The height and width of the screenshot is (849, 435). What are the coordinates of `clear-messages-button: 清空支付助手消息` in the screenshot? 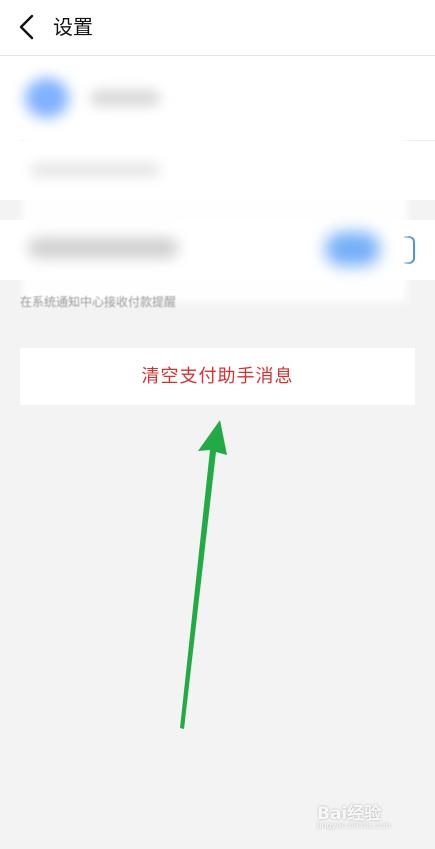 It's located at (217, 376).